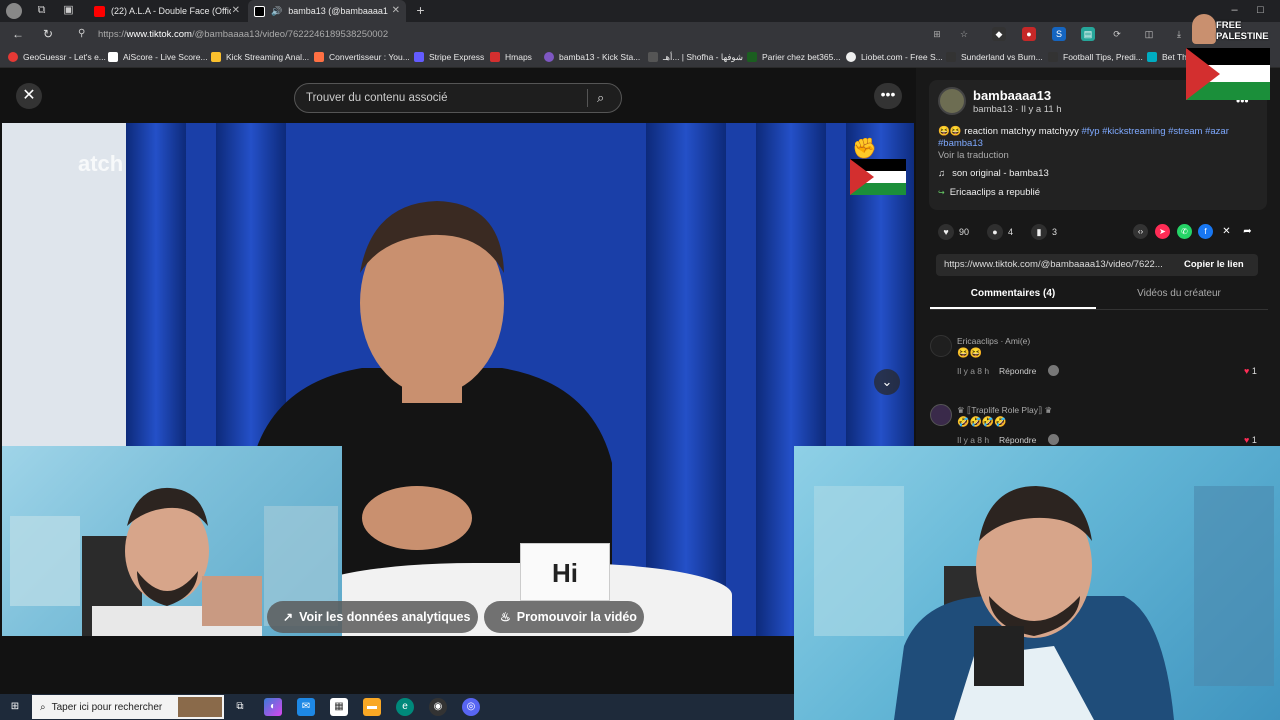 Image resolution: width=1280 pixels, height=720 pixels. What do you see at coordinates (159, 34) in the screenshot?
I see `url-host: www.tiktok.com` at bounding box center [159, 34].